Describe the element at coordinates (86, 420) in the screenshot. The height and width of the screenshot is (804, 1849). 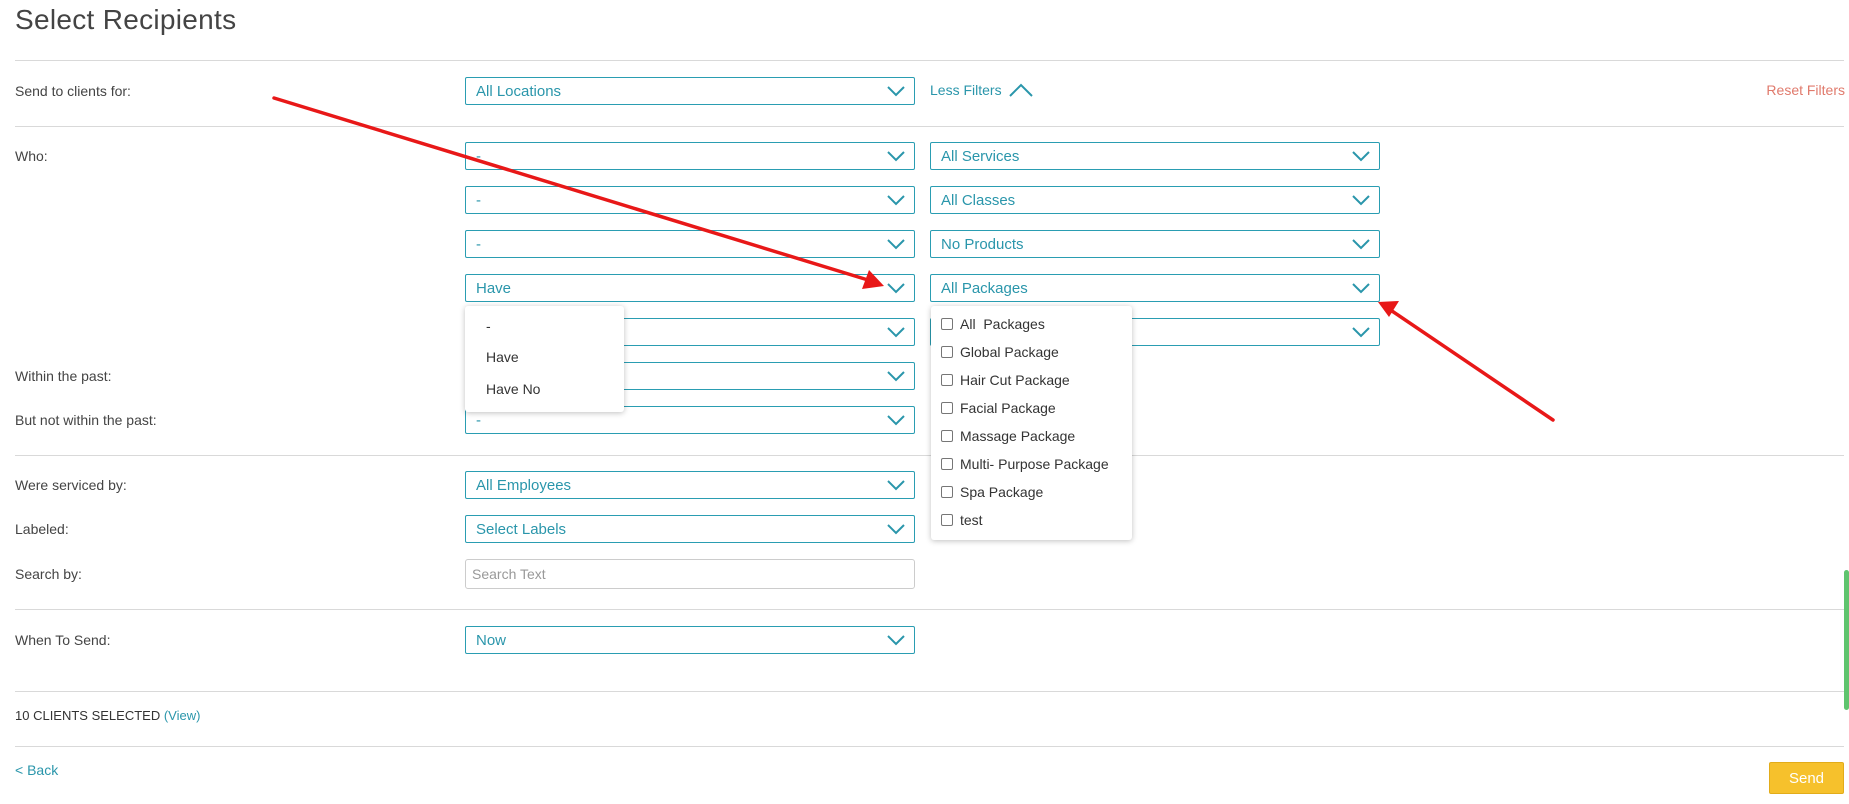
I see `not-within-past-label: But not within the past:` at that location.